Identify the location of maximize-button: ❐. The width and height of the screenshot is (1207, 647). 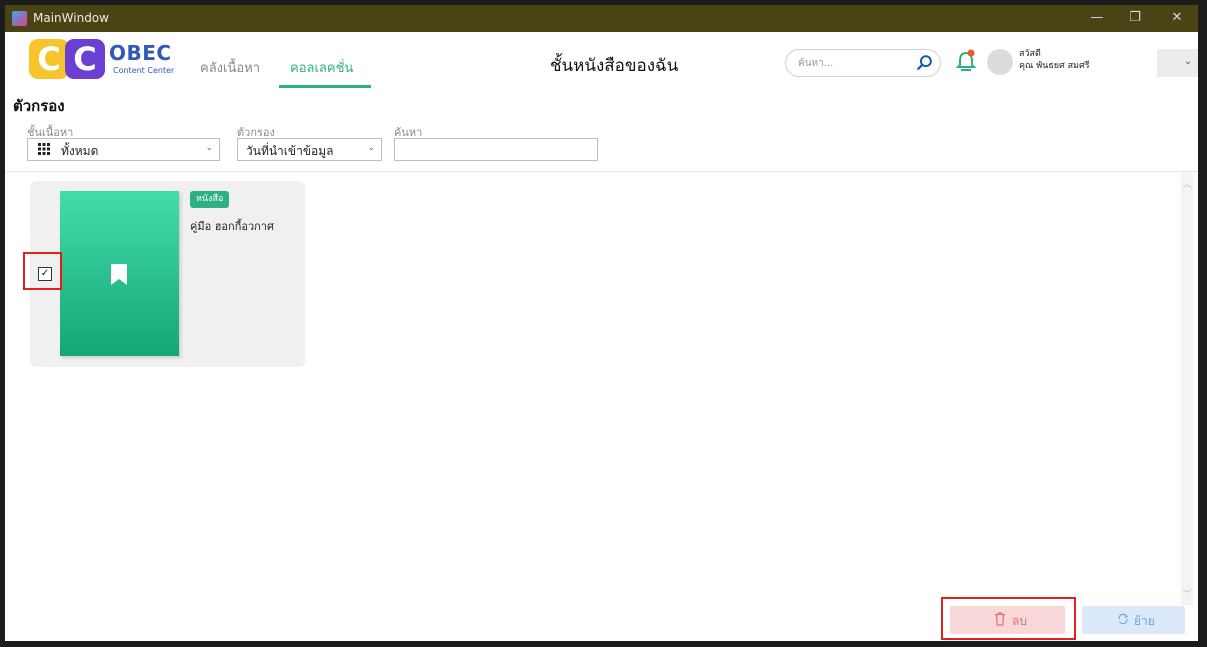
(1135, 18).